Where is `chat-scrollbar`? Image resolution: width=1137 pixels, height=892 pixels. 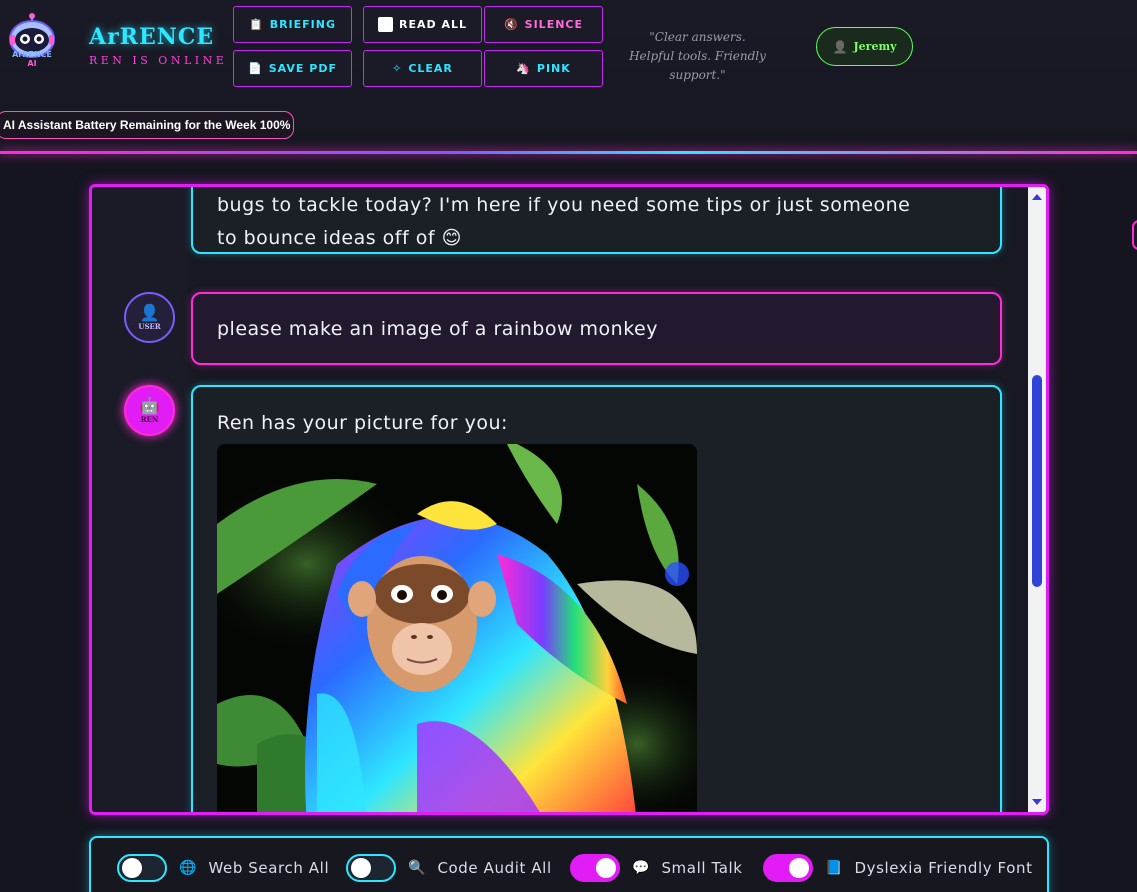
chat-scrollbar is located at coordinates (1037, 499).